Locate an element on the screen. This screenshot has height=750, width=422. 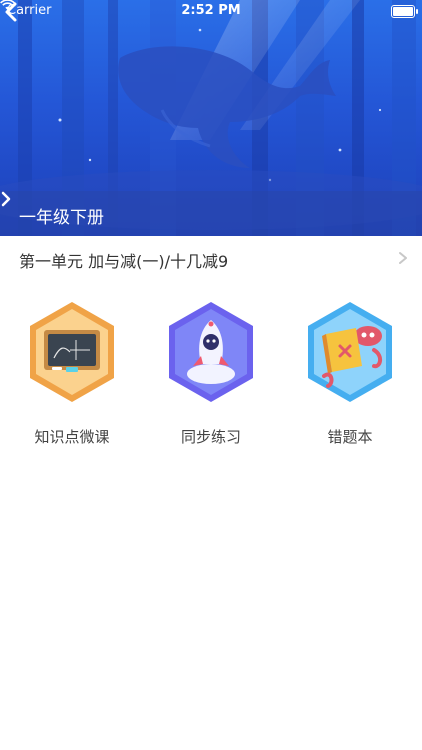
clock-label: 2:52 PM is located at coordinates (211, 10).